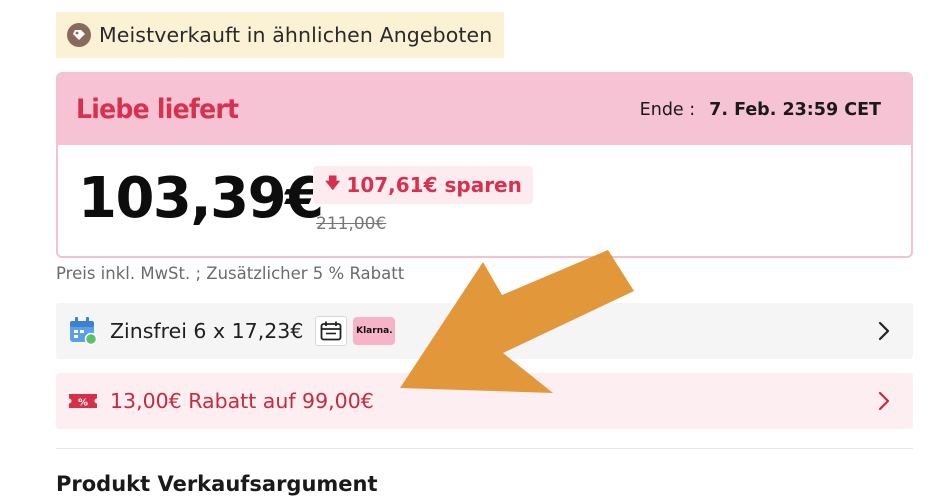 This screenshot has height=500, width=952. What do you see at coordinates (242, 401) in the screenshot?
I see `coupon-text: 13,00€ Rabatt auf 99,00€` at bounding box center [242, 401].